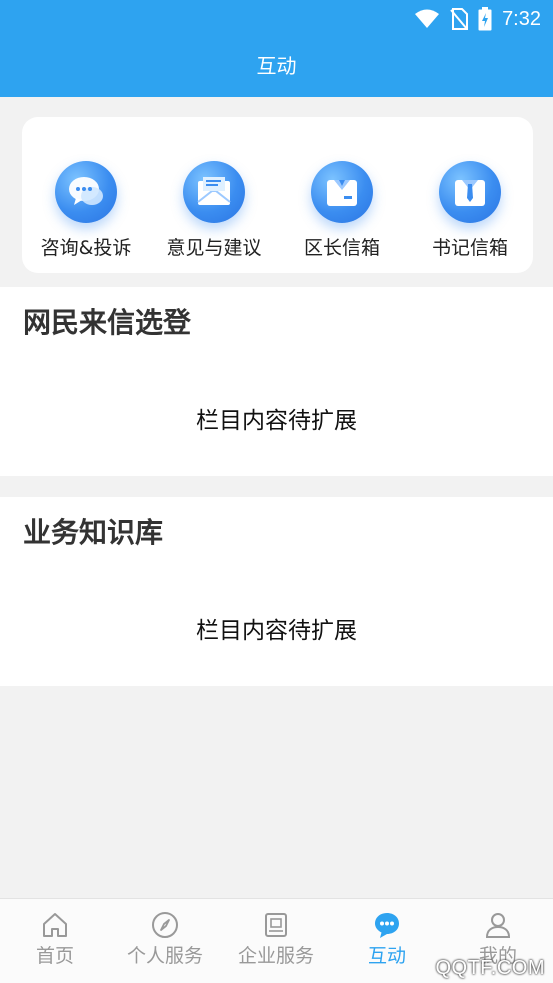 The image size is (553, 983). What do you see at coordinates (386, 956) in the screenshot?
I see `nav-label: 互动` at bounding box center [386, 956].